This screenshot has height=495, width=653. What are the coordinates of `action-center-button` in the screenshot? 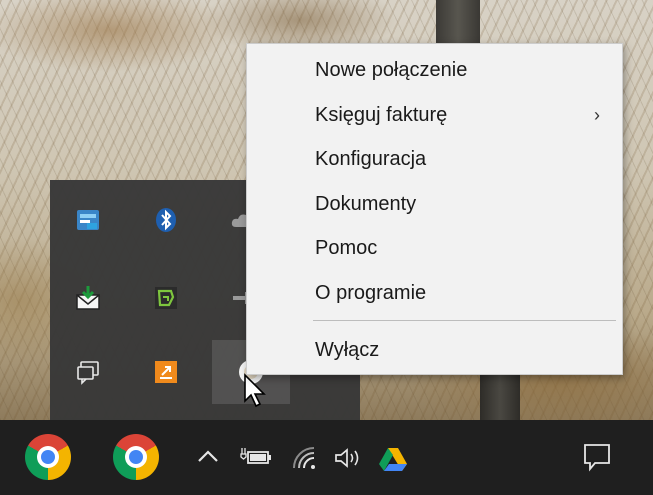 It's located at (597, 457).